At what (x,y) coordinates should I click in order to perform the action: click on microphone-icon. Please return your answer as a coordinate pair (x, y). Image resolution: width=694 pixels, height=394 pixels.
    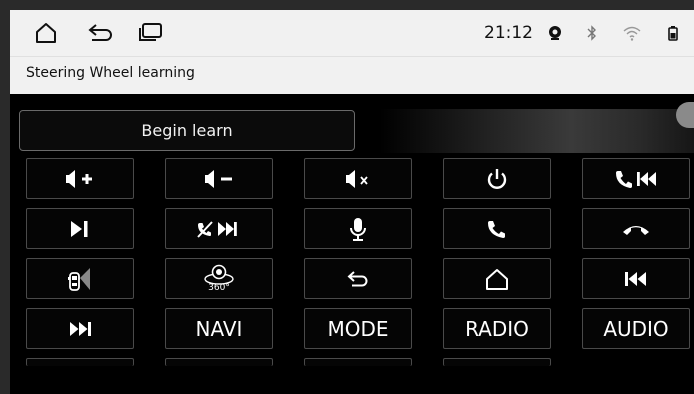
    Looking at the image, I should click on (358, 229).